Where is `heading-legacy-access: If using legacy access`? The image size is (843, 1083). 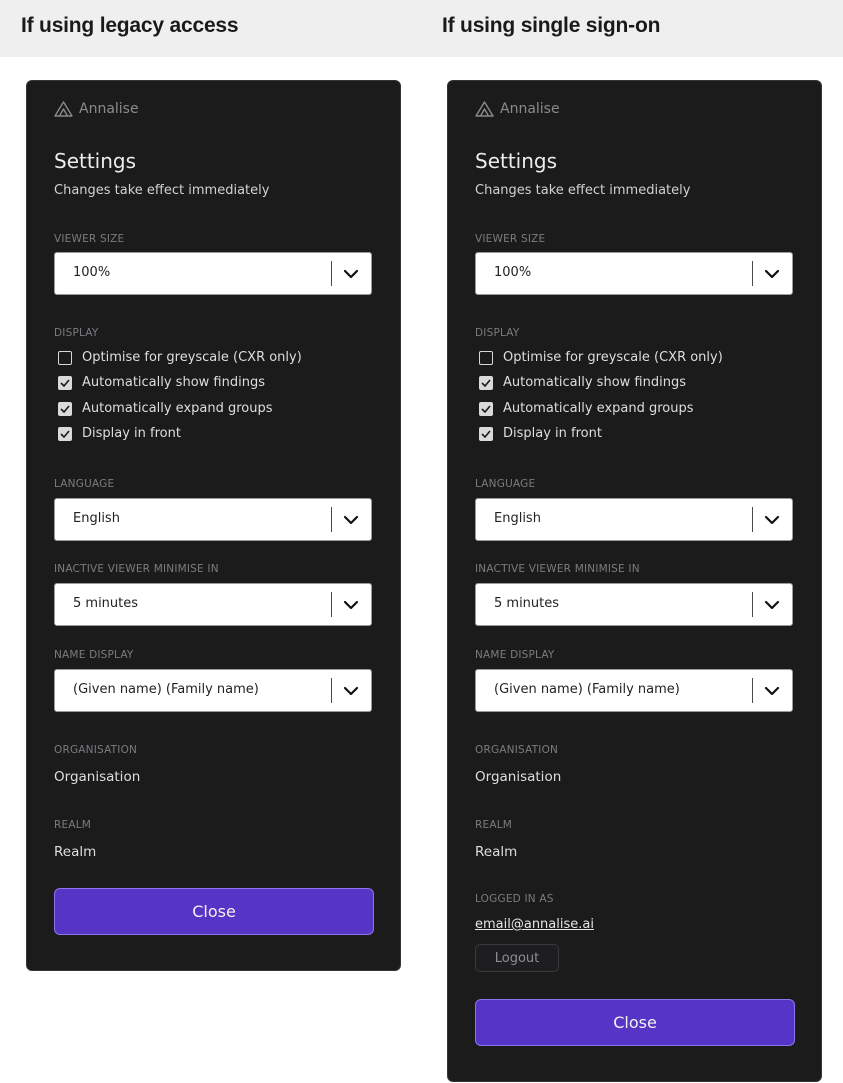
heading-legacy-access: If using legacy access is located at coordinates (130, 25).